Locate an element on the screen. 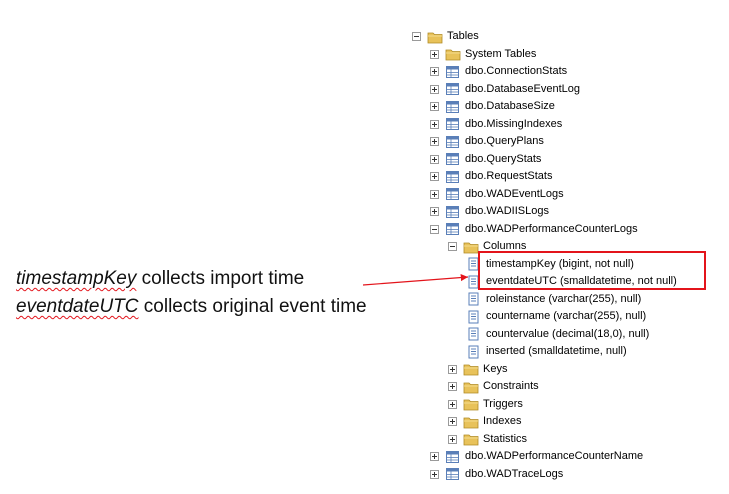 This screenshot has height=494, width=729. annotation-text-1: collects import time is located at coordinates (220, 278).